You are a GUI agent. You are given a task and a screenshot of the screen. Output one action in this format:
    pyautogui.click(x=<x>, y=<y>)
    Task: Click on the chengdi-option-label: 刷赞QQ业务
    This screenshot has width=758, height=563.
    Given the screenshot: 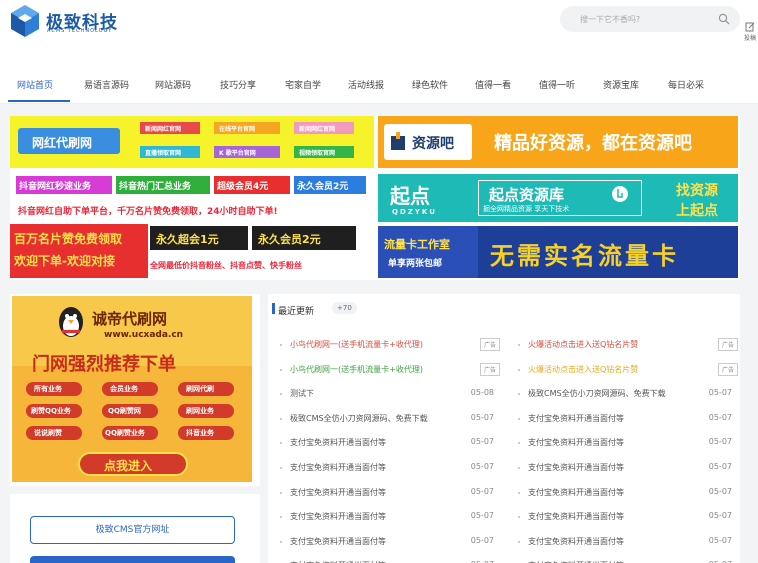 What is the action you would take?
    pyautogui.click(x=51, y=411)
    